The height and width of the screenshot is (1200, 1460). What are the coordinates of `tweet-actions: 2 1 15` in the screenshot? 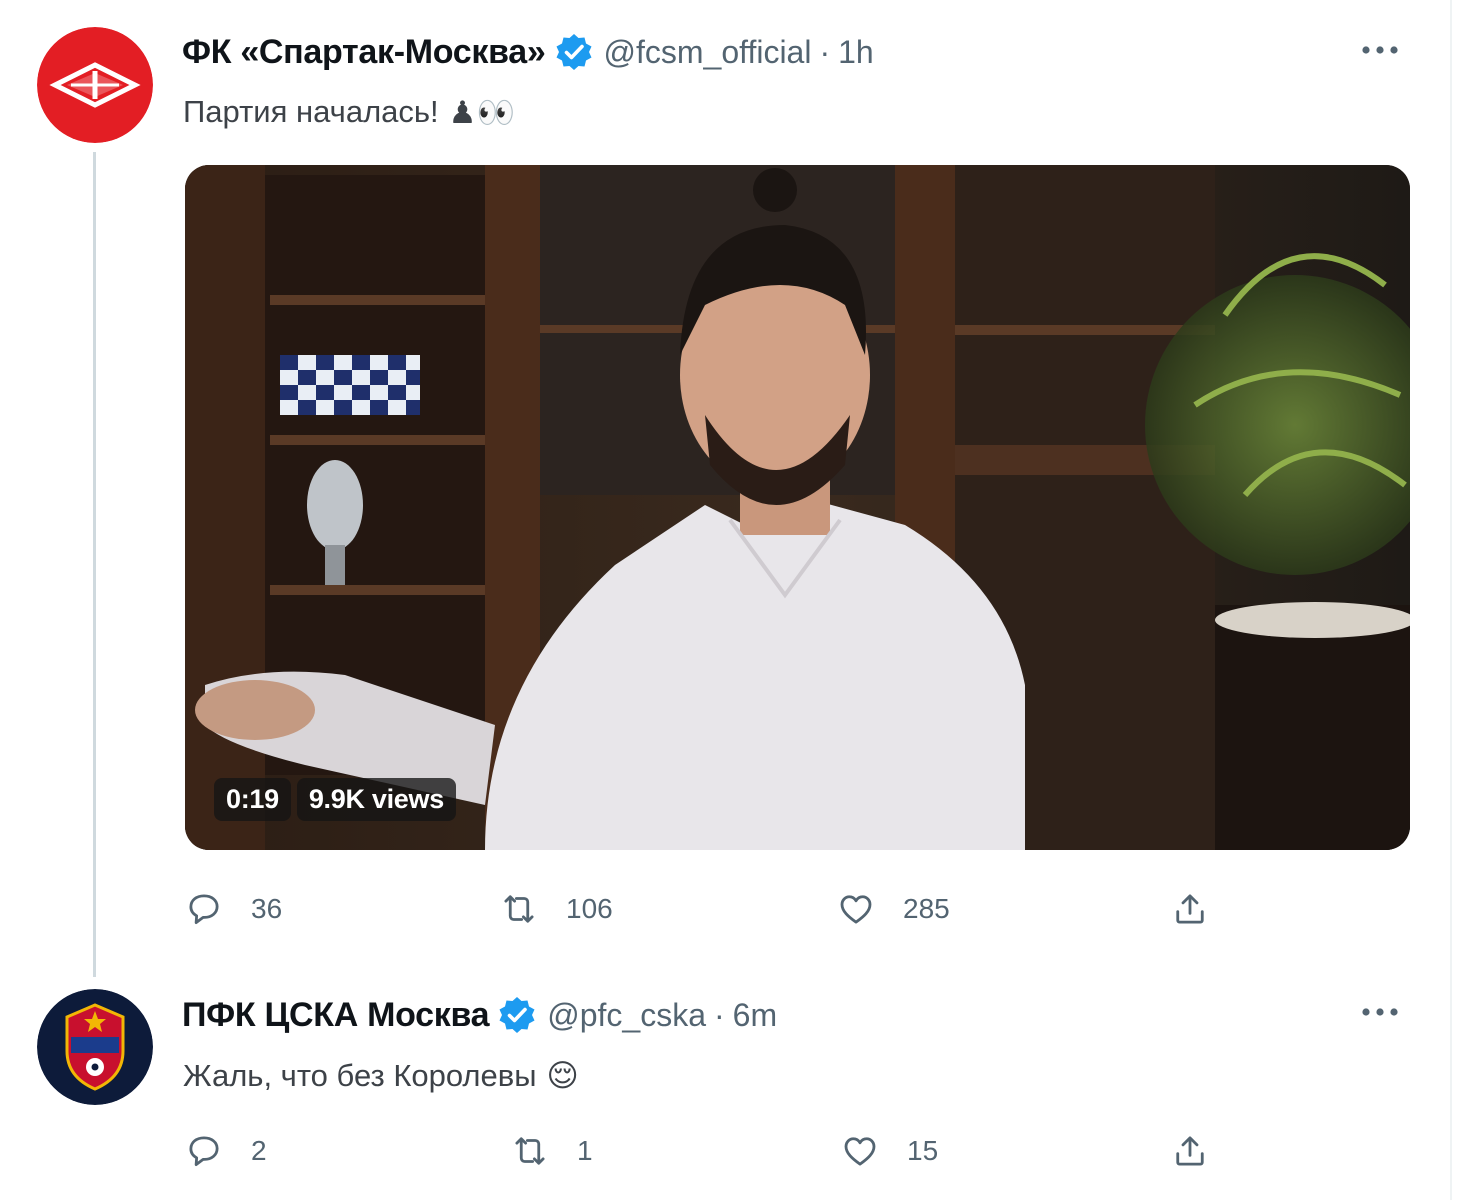 It's located at (703, 1151).